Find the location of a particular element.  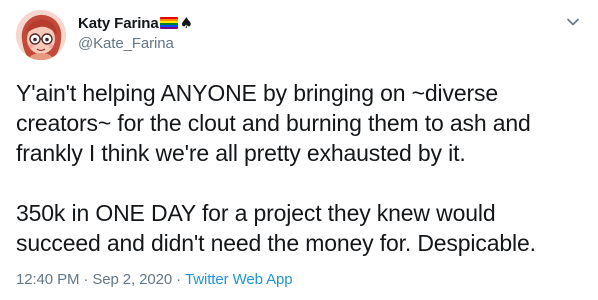

avatar is located at coordinates (41, 35).